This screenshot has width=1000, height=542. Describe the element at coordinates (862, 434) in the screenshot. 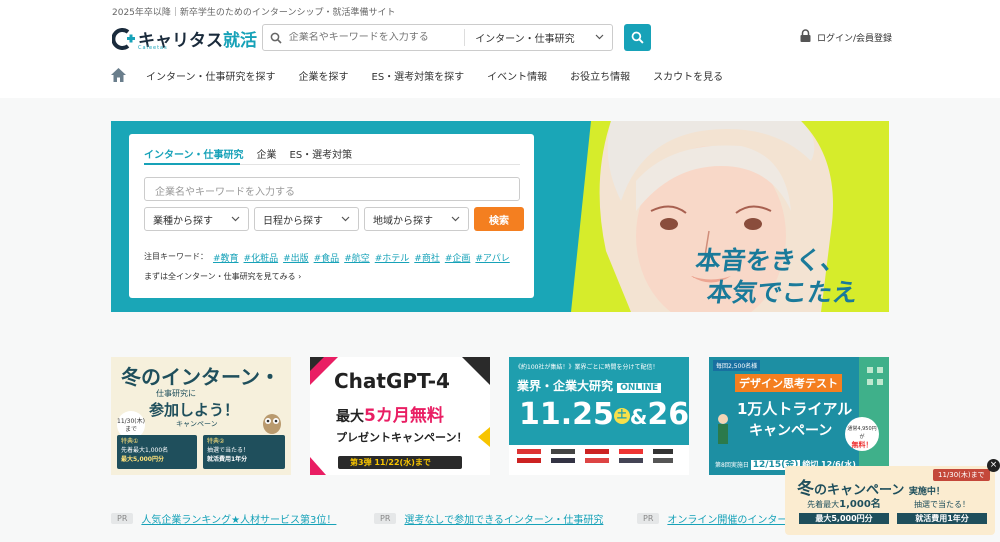

I see `banner-free-badge: 通常4,950円が 無料！` at that location.